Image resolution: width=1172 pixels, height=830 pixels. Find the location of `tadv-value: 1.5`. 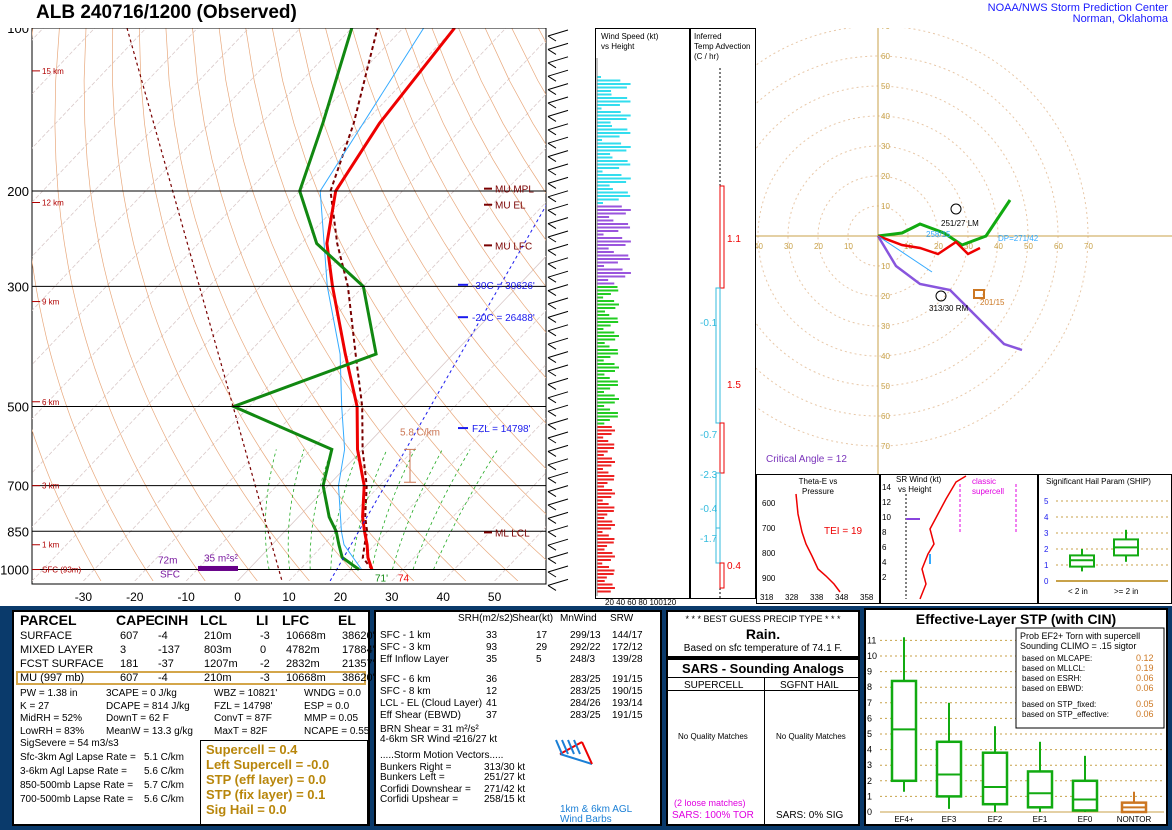

tadv-value: 1.5 is located at coordinates (734, 385).